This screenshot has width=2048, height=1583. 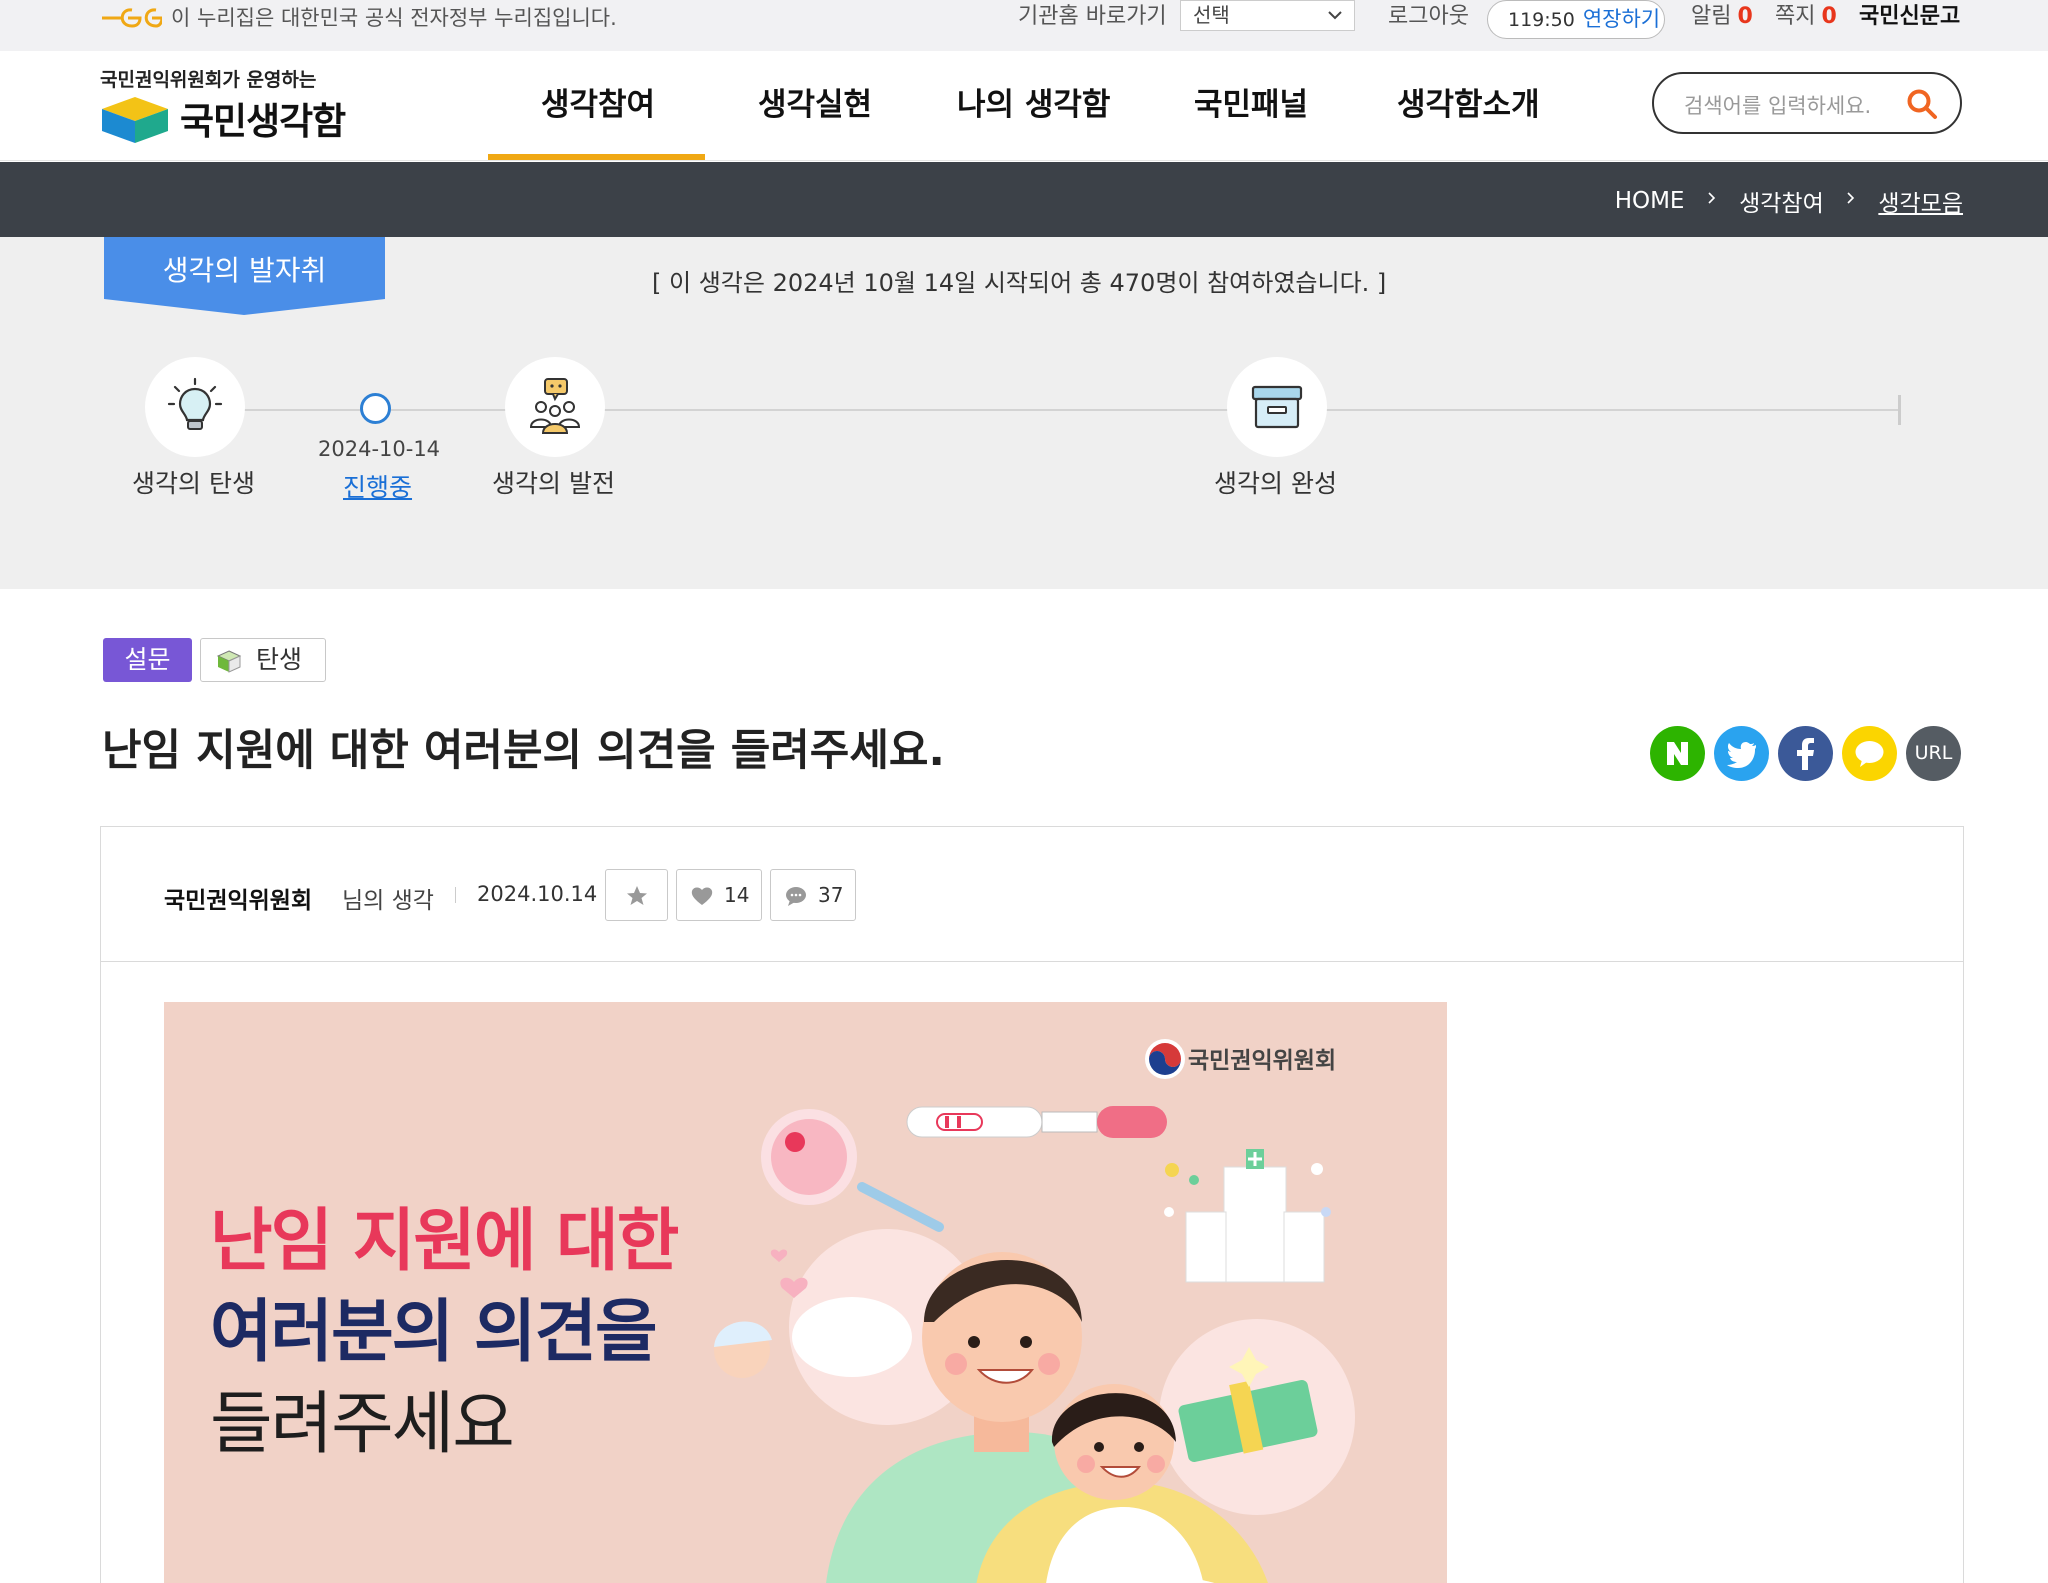 I want to click on agency-select-value: 선택, so click(x=1211, y=15).